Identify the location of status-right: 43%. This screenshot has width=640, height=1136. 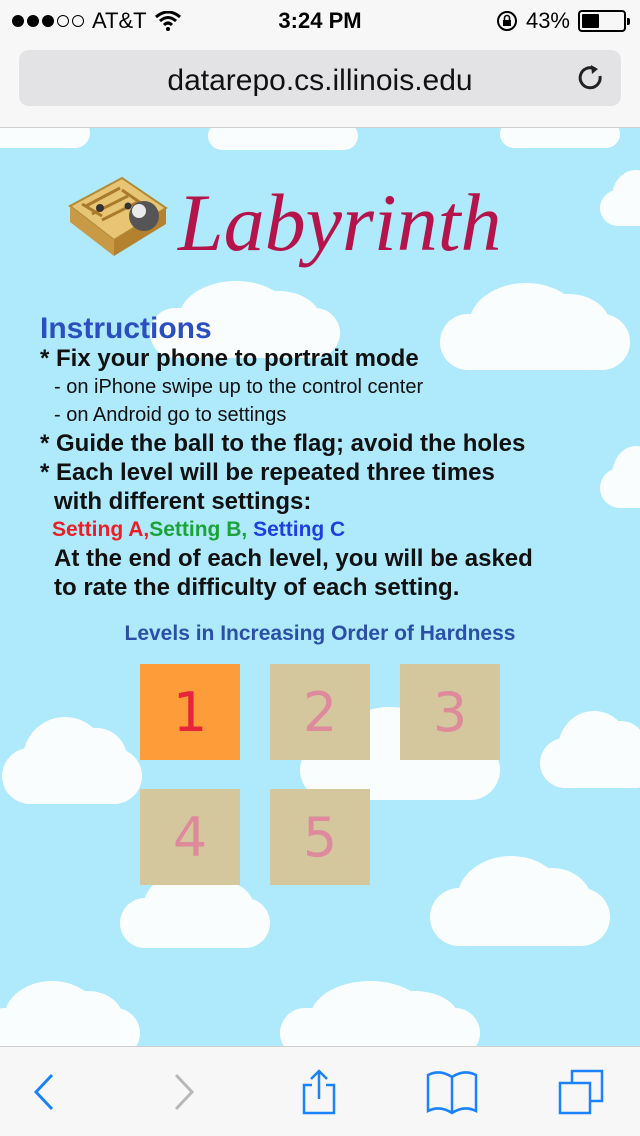
(563, 21).